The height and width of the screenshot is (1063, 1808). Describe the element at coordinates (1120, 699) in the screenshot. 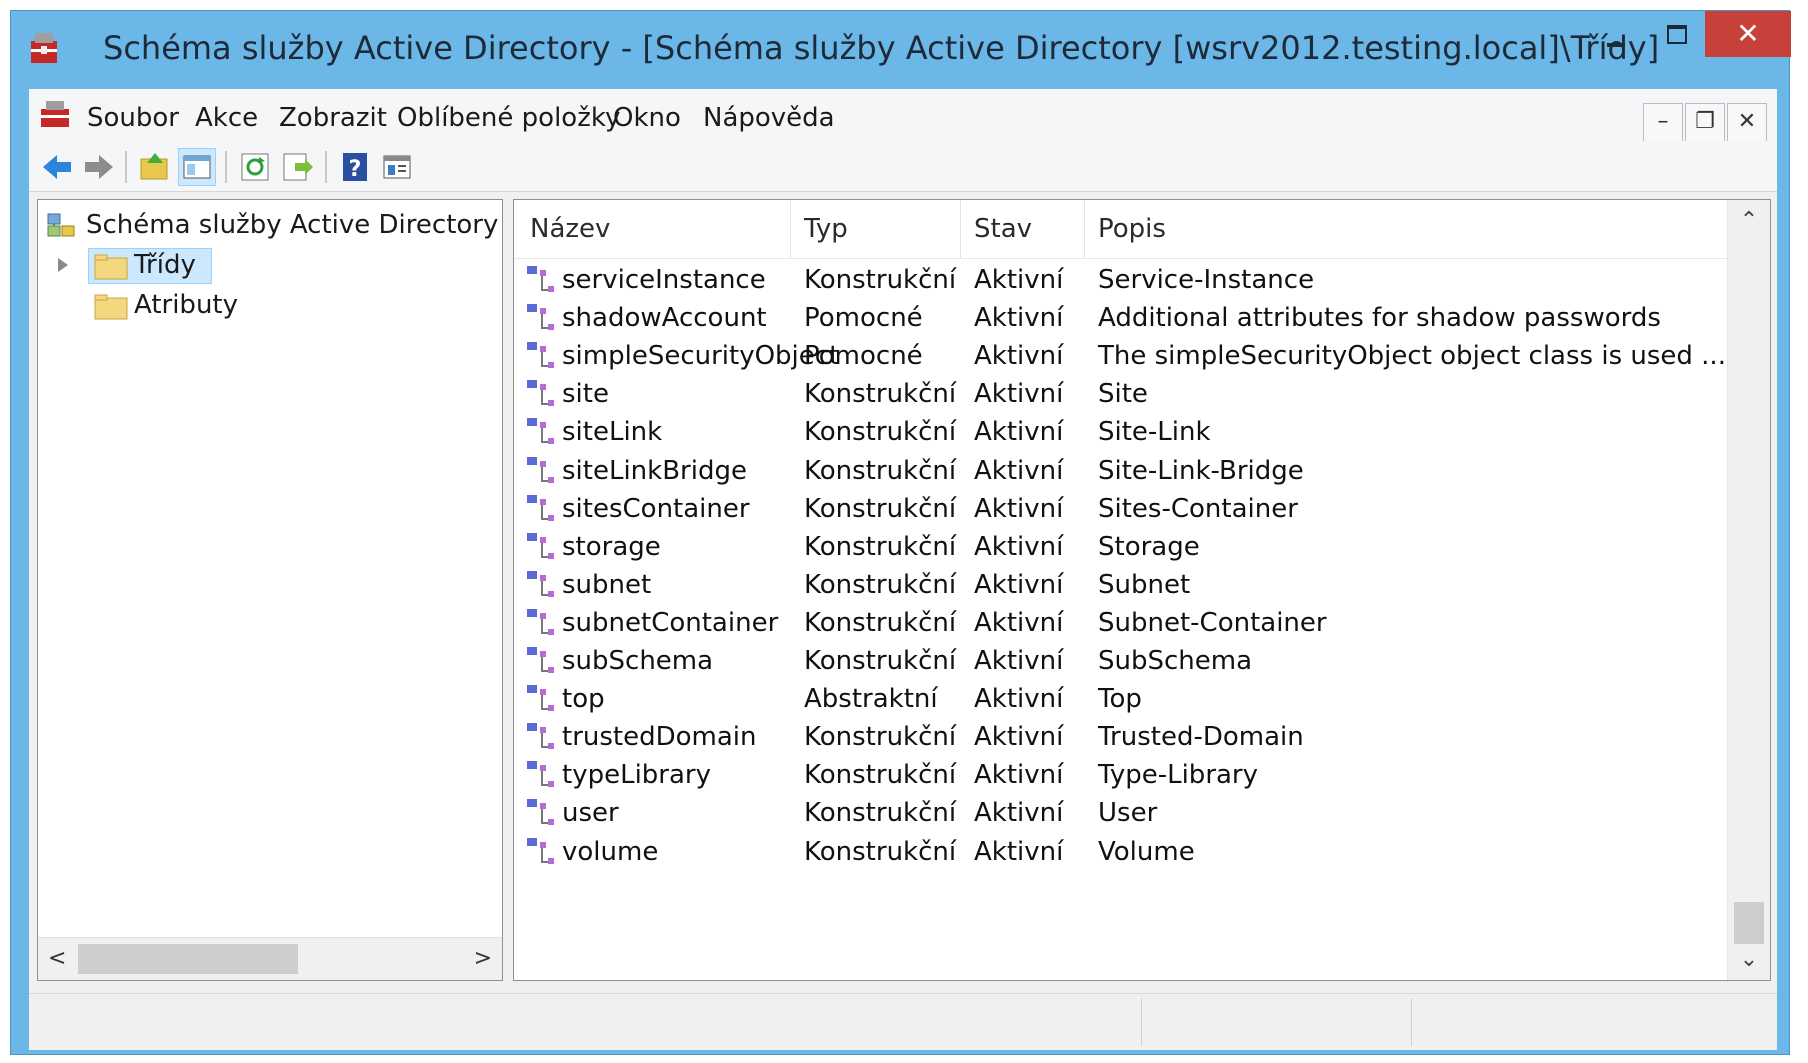

I see `row-description: Top` at that location.